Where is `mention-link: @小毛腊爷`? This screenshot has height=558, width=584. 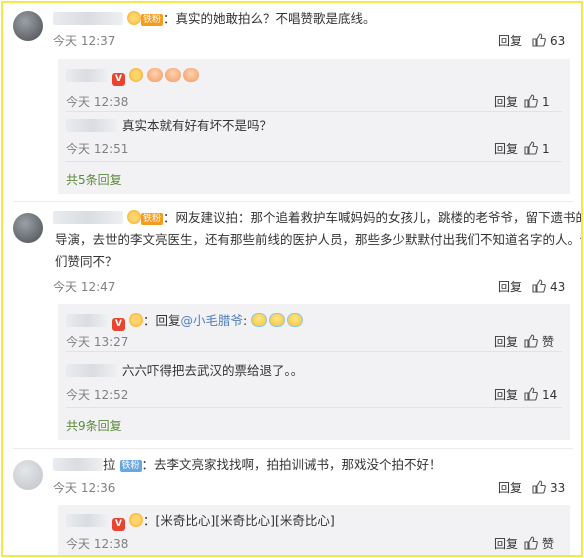 mention-link: @小毛腊爷 is located at coordinates (211, 320).